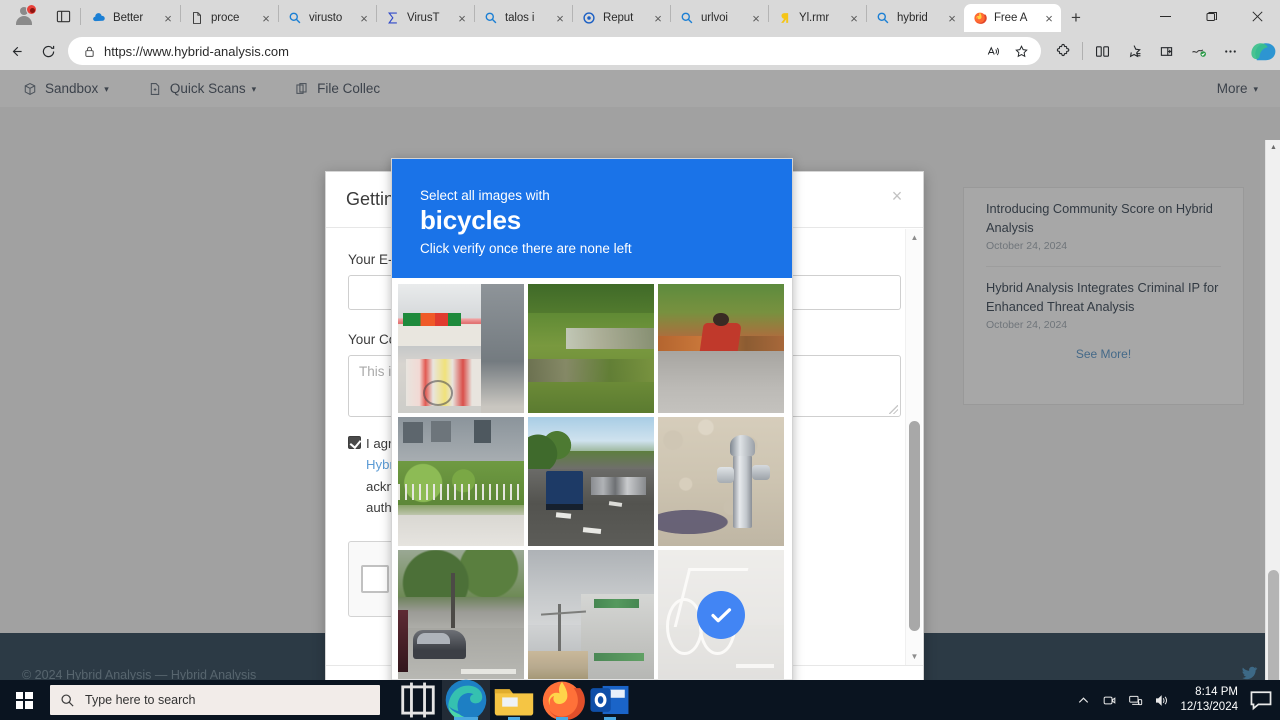 This screenshot has width=1280, height=720. What do you see at coordinates (914, 526) in the screenshot?
I see `scrollbar-thumb` at bounding box center [914, 526].